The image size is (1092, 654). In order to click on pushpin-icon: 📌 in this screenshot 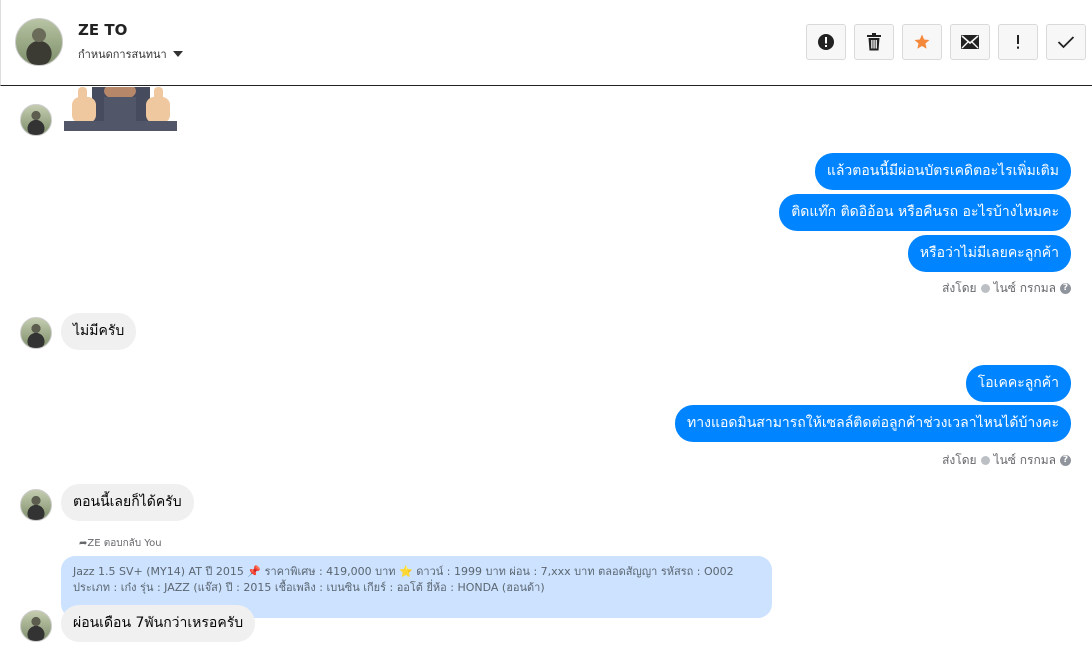, I will do `click(254, 571)`.